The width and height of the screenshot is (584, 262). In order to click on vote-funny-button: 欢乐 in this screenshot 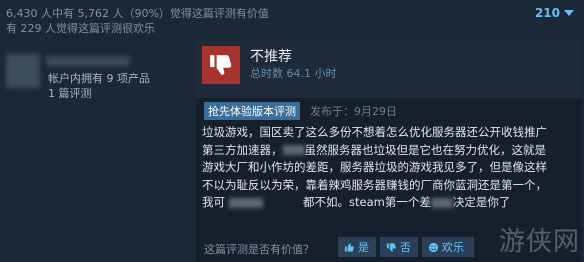, I will do `click(448, 247)`.